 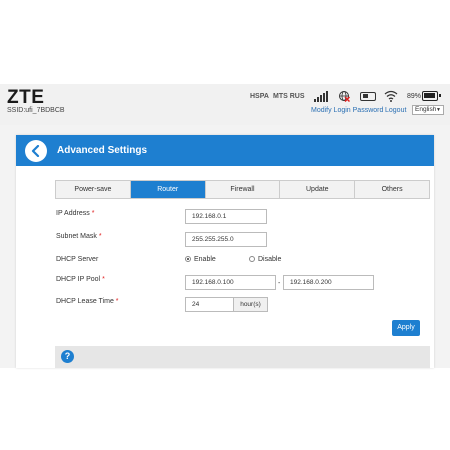 What do you see at coordinates (226, 216) in the screenshot?
I see `ip-address-input: 192.168.0.1` at bounding box center [226, 216].